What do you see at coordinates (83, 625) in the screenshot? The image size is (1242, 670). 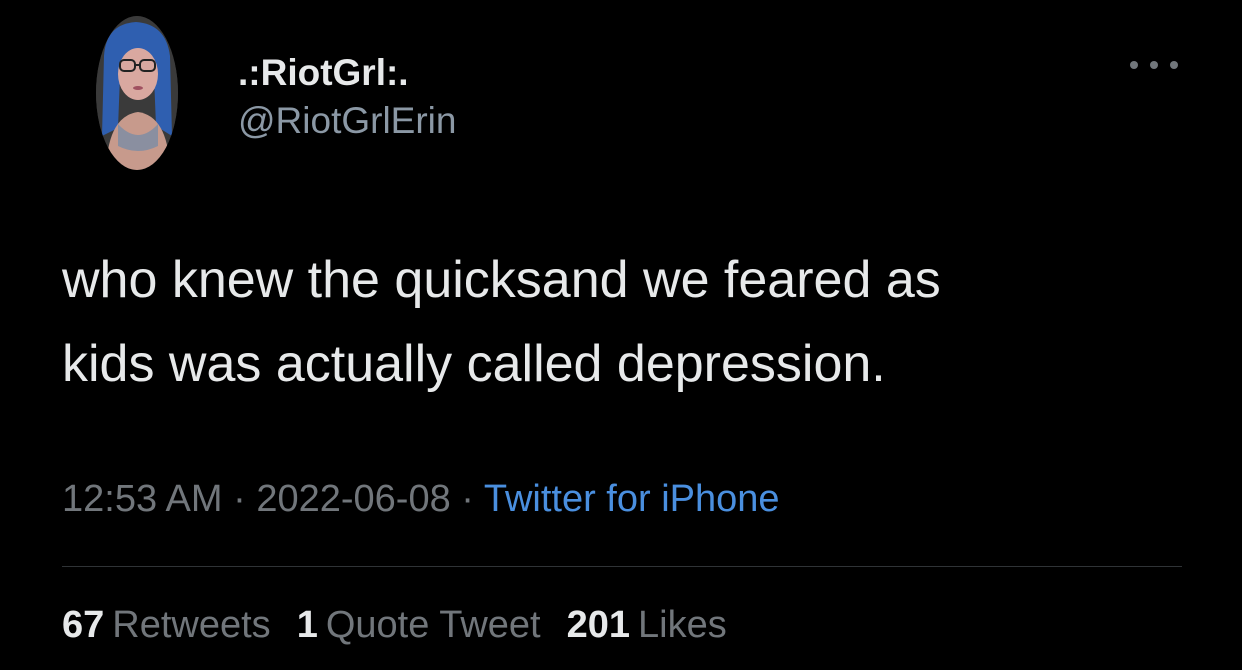 I see `retweets-count: 67` at bounding box center [83, 625].